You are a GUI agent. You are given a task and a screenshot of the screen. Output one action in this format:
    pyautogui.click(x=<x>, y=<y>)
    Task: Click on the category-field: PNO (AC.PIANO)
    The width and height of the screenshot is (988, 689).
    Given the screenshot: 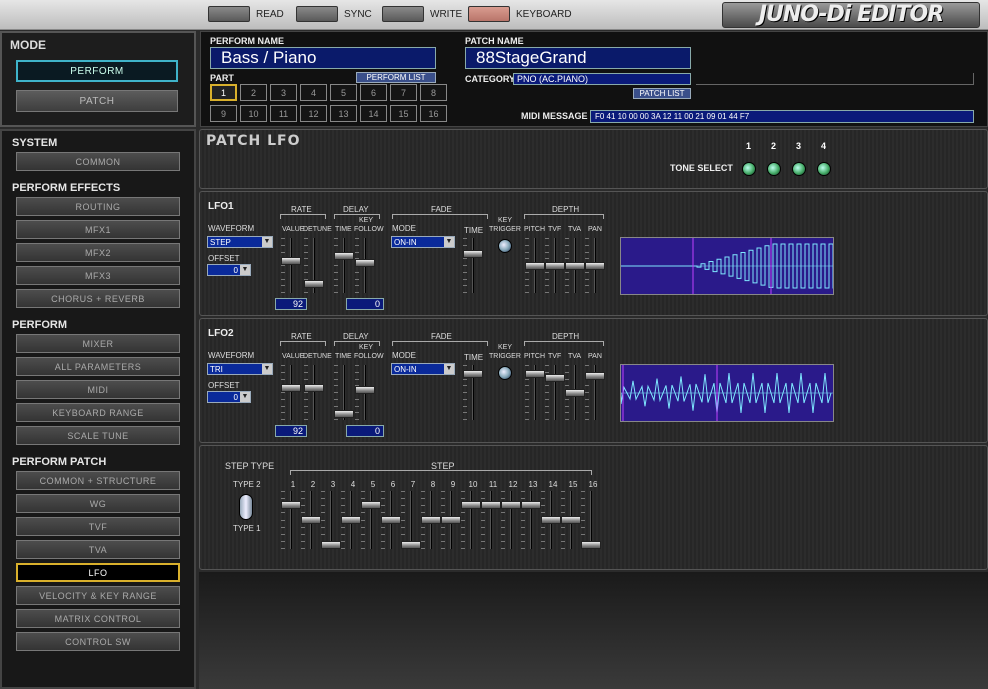 What is the action you would take?
    pyautogui.click(x=602, y=79)
    